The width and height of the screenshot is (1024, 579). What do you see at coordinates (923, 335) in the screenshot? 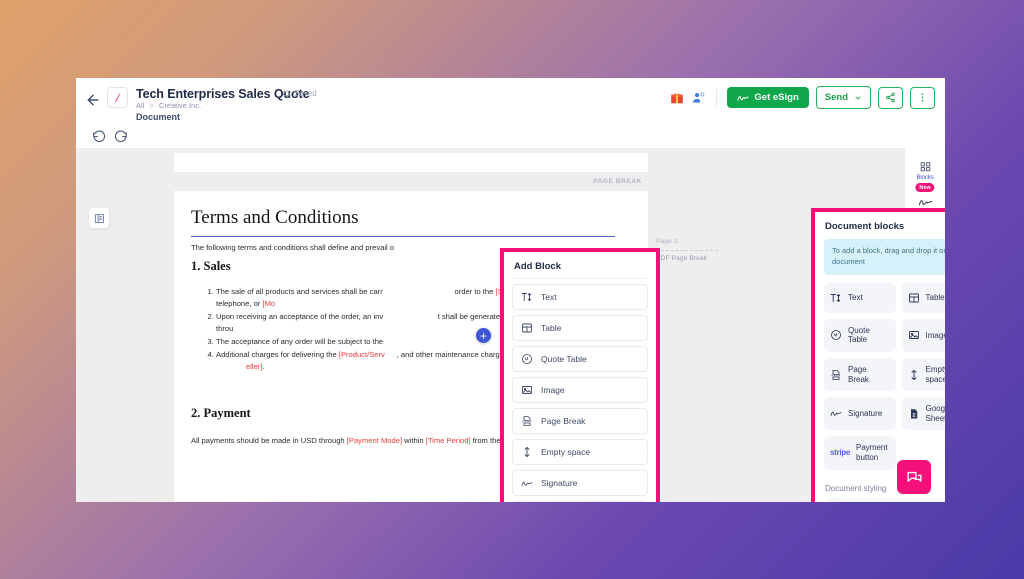
I see `block-image: Image` at bounding box center [923, 335].